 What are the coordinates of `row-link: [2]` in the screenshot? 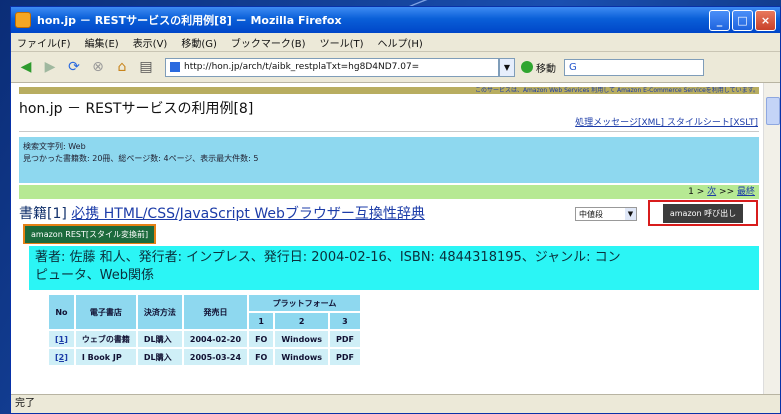 It's located at (61, 357).